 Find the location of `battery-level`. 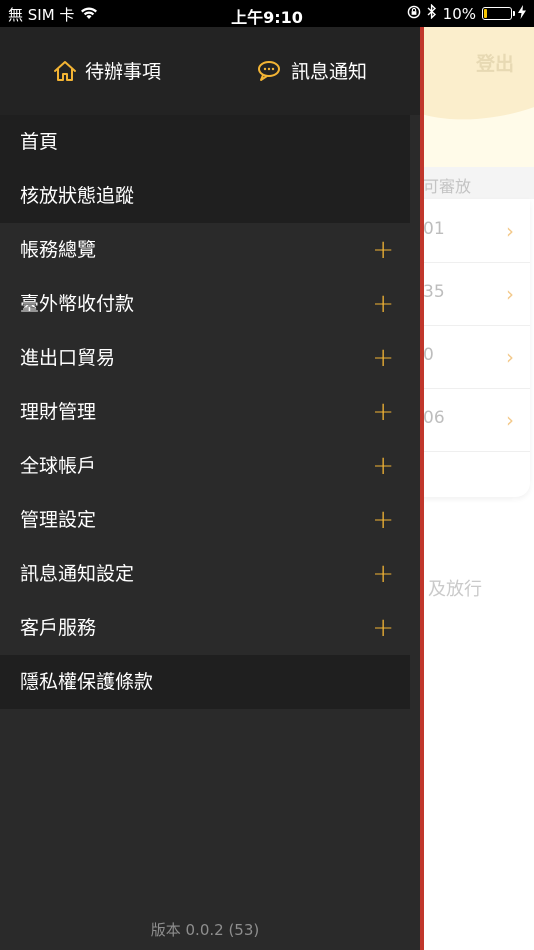

battery-level is located at coordinates (485, 13).